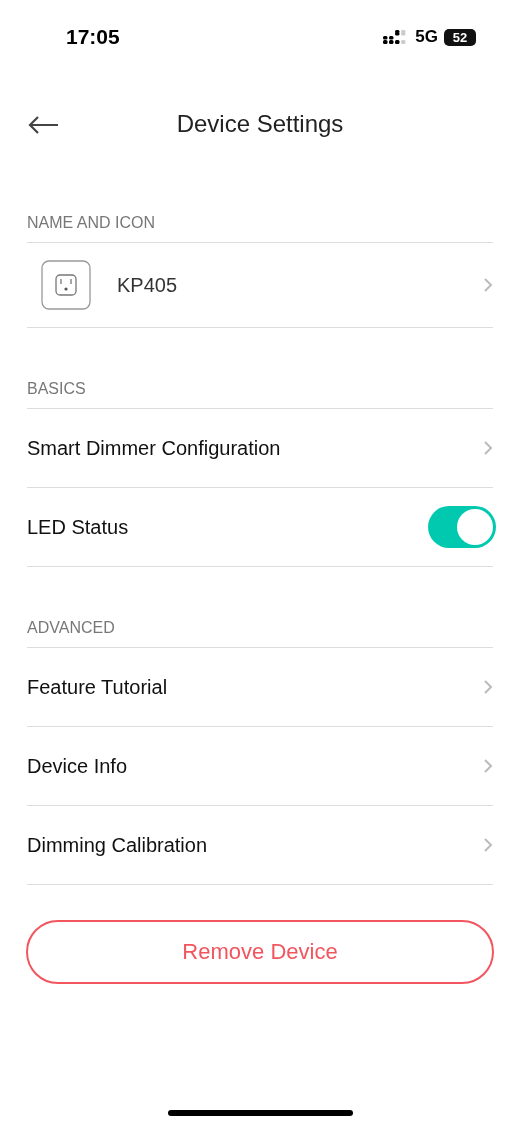  What do you see at coordinates (78, 766) in the screenshot?
I see `row-label: Device Info` at bounding box center [78, 766].